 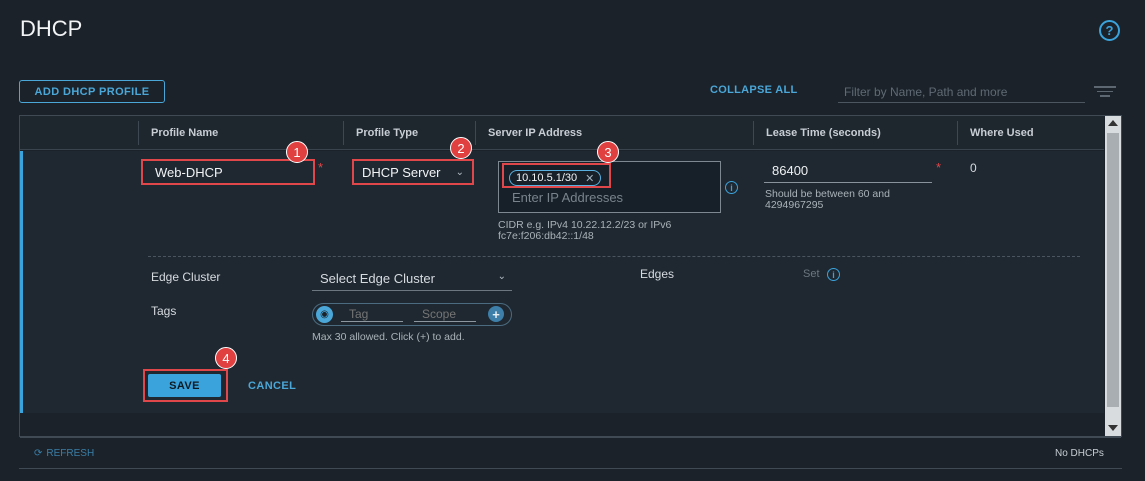 What do you see at coordinates (461, 148) in the screenshot?
I see `callout-badge-2: 2` at bounding box center [461, 148].